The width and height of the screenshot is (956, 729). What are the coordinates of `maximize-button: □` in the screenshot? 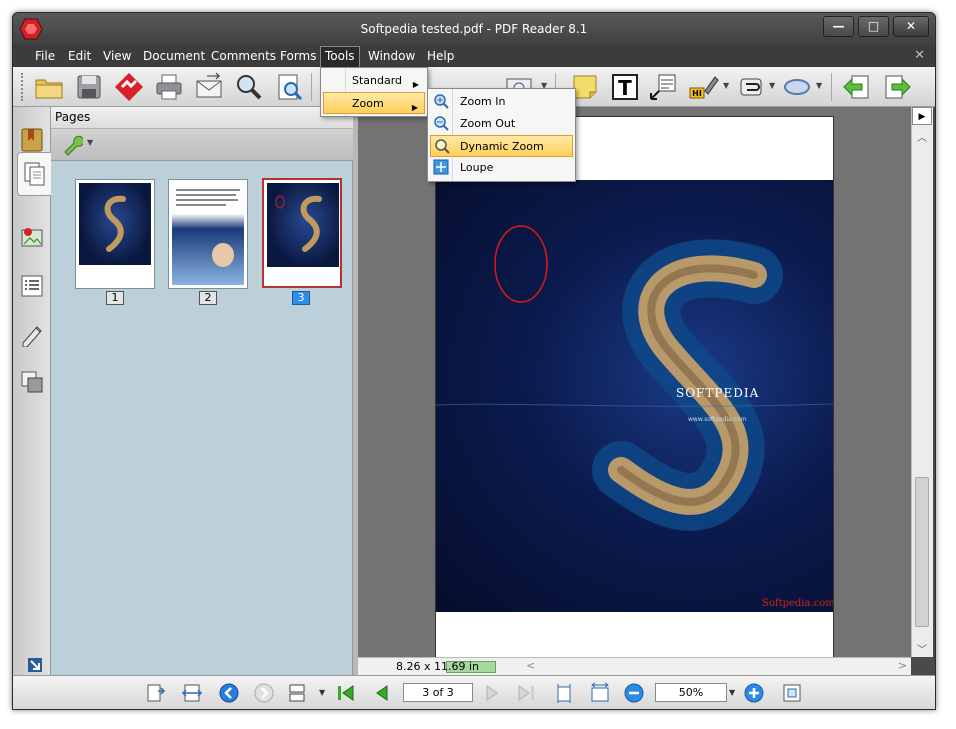 It's located at (873, 26).